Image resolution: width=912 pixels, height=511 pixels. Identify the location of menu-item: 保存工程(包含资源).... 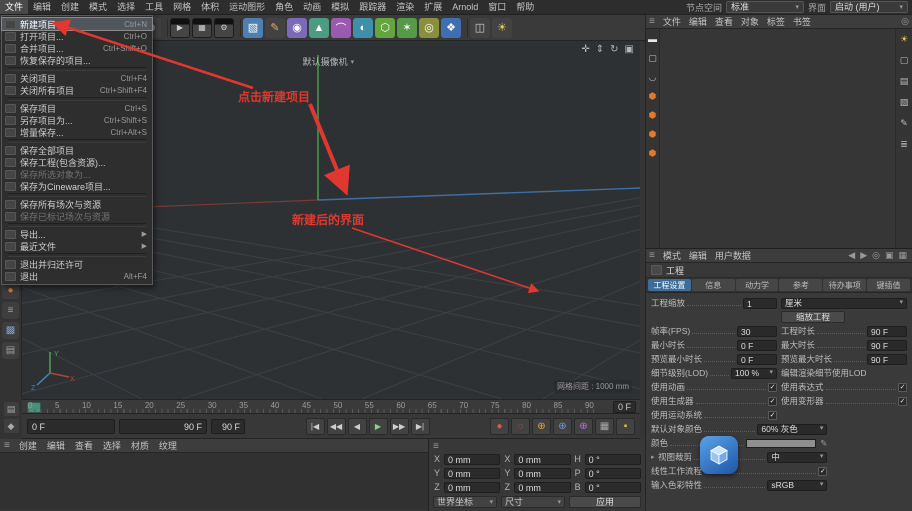
(77, 162).